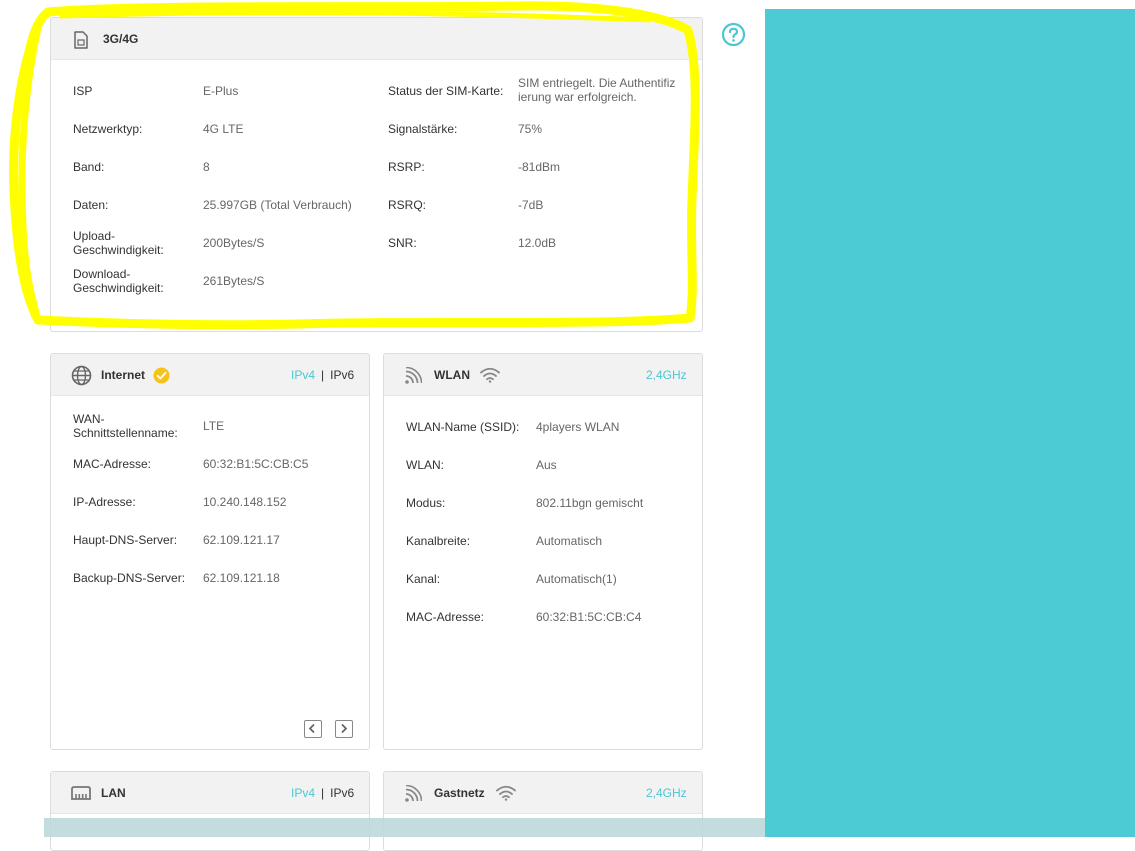 The height and width of the screenshot is (851, 1135). I want to click on lan-port-icon, so click(81, 793).